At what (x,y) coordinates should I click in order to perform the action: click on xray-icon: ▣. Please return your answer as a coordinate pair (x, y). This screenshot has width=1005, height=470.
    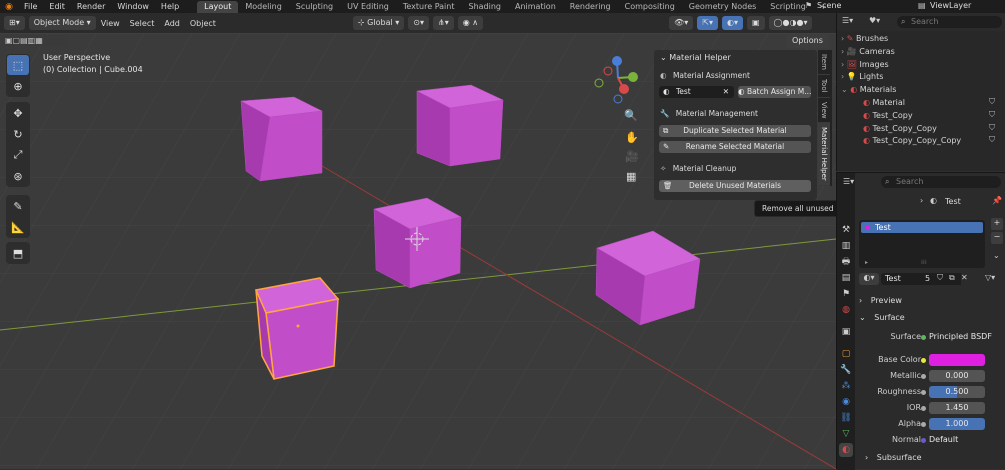
    Looking at the image, I should click on (755, 23).